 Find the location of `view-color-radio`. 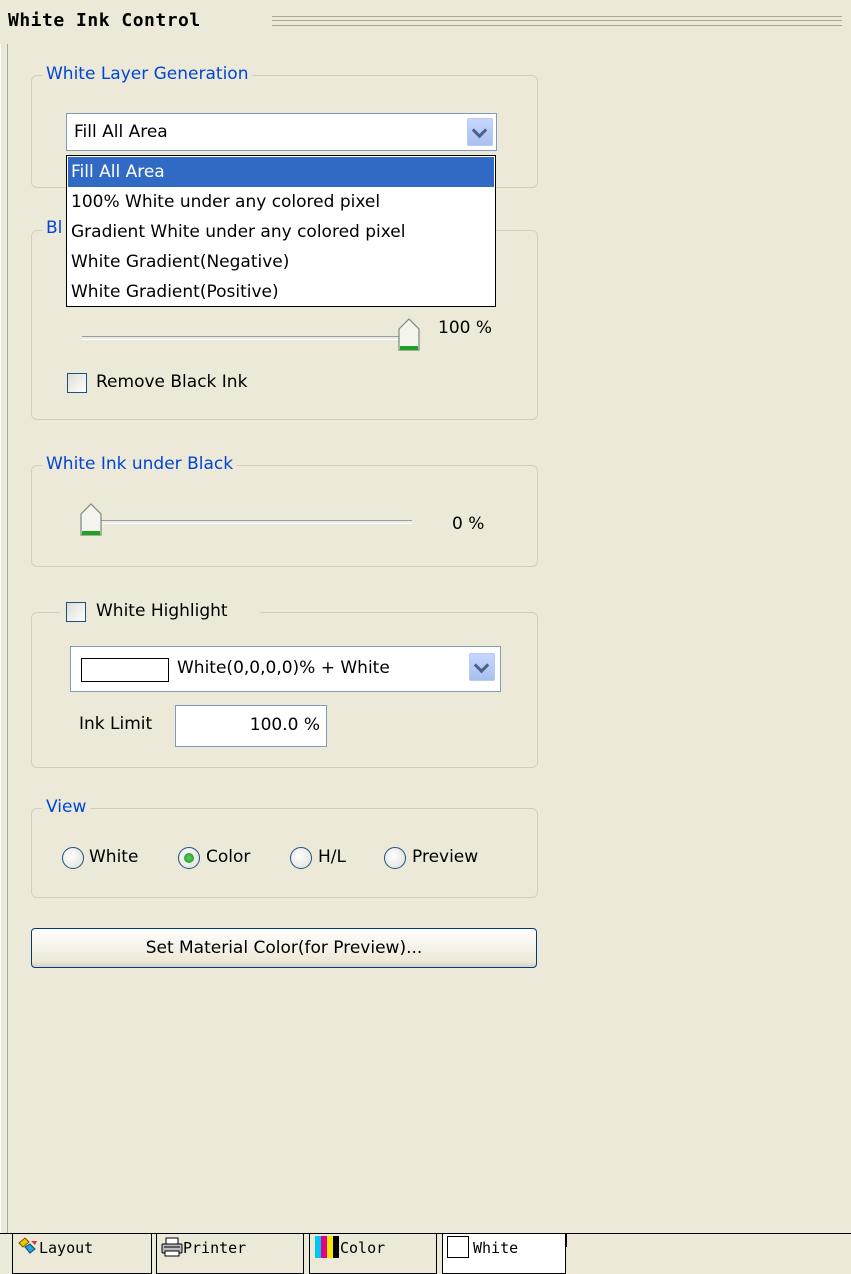

view-color-radio is located at coordinates (189, 858).